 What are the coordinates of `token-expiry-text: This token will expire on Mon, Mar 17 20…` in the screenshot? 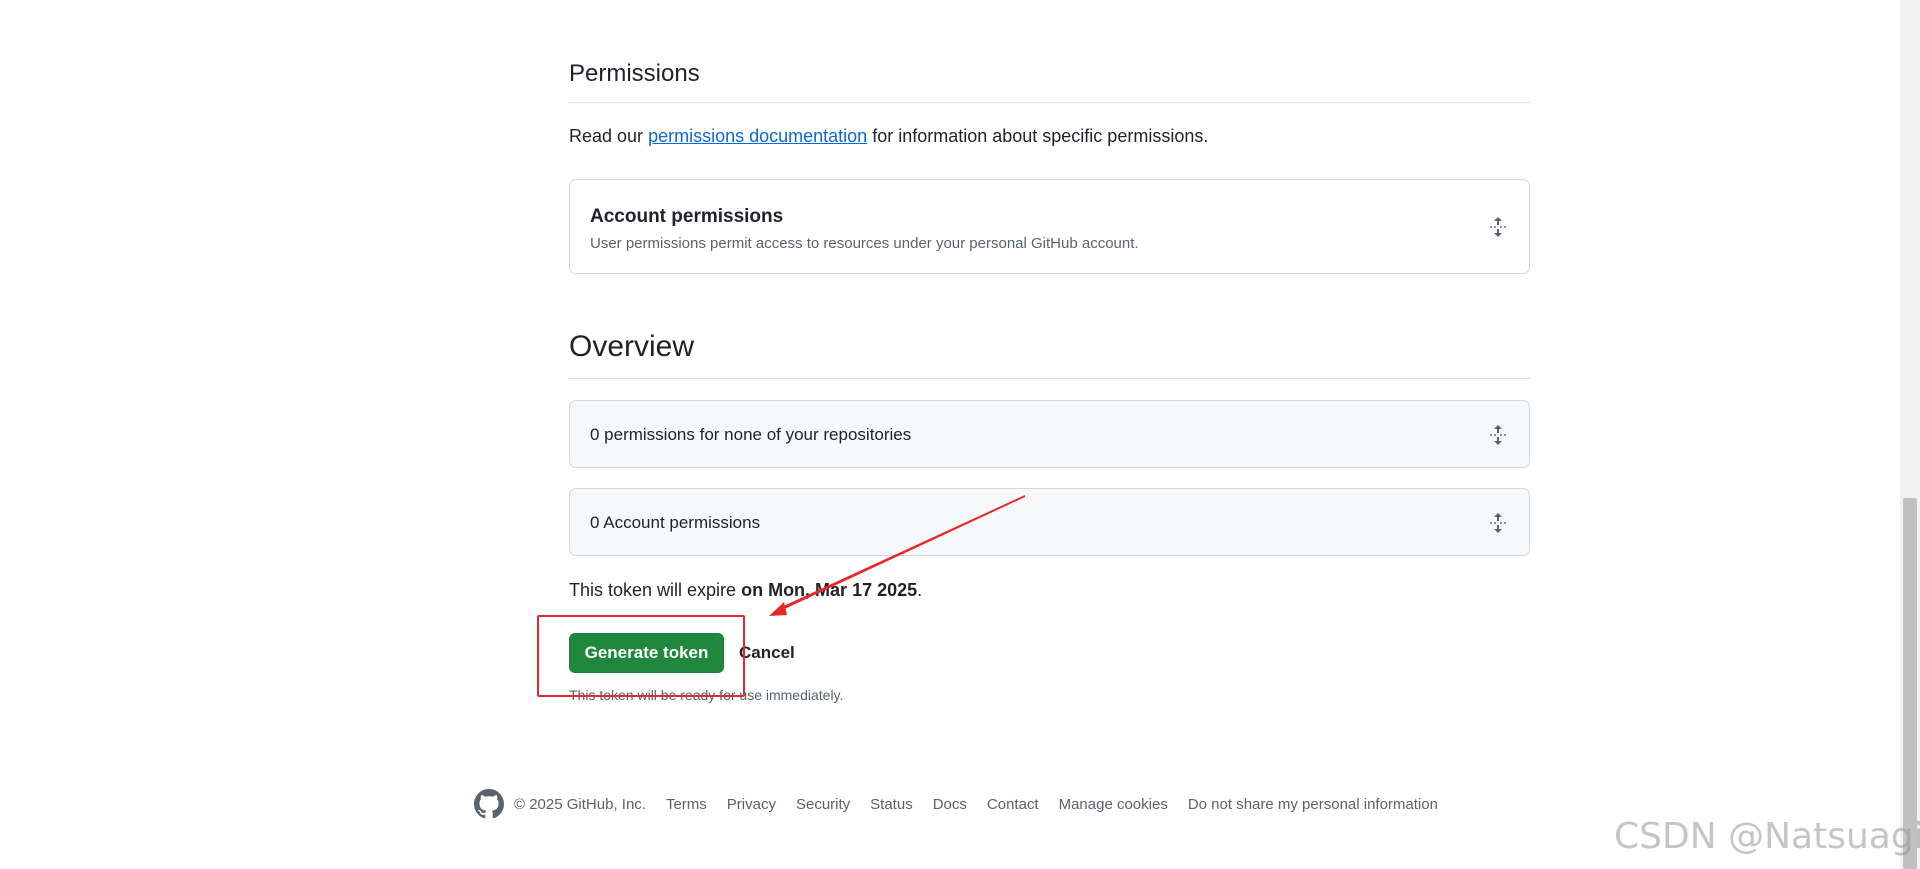 It's located at (745, 590).